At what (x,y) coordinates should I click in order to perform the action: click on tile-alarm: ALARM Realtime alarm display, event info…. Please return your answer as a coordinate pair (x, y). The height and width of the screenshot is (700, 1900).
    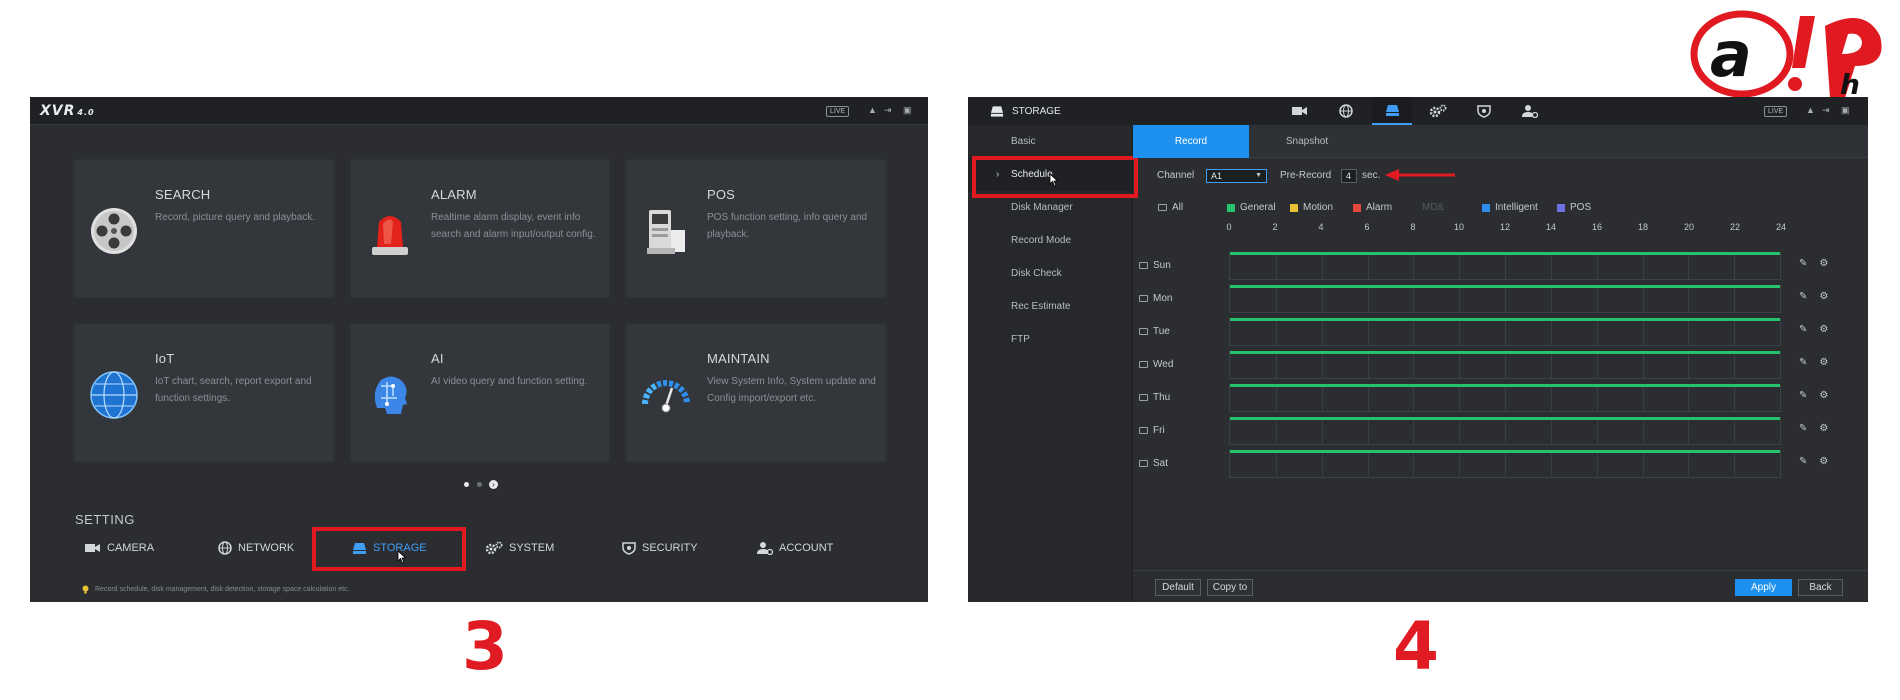
    Looking at the image, I should click on (480, 228).